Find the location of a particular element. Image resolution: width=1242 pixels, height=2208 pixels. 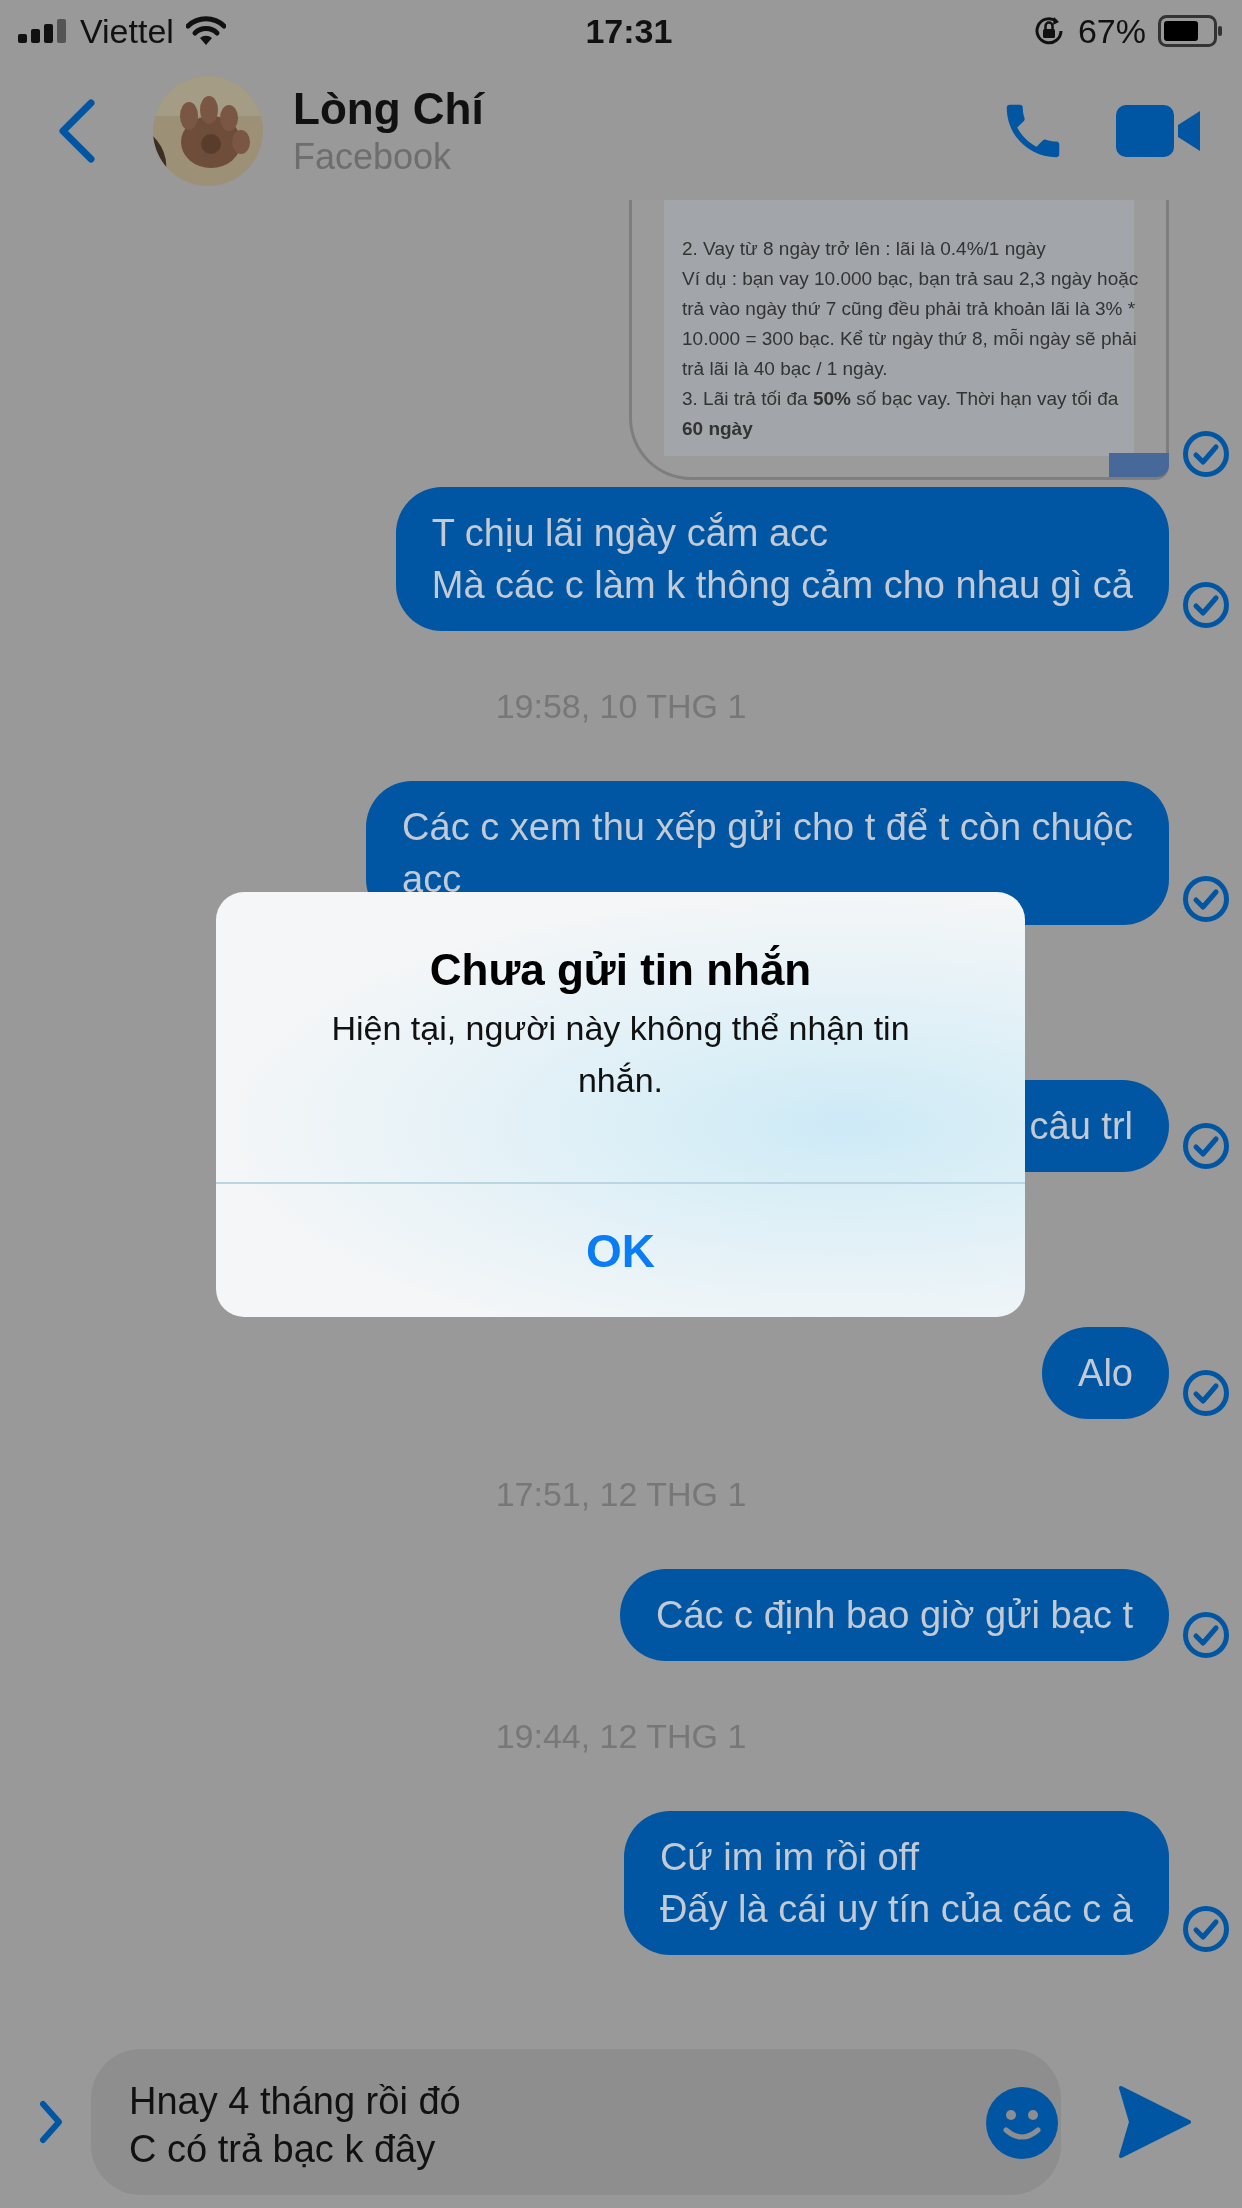

battery-icon is located at coordinates (1191, 31).